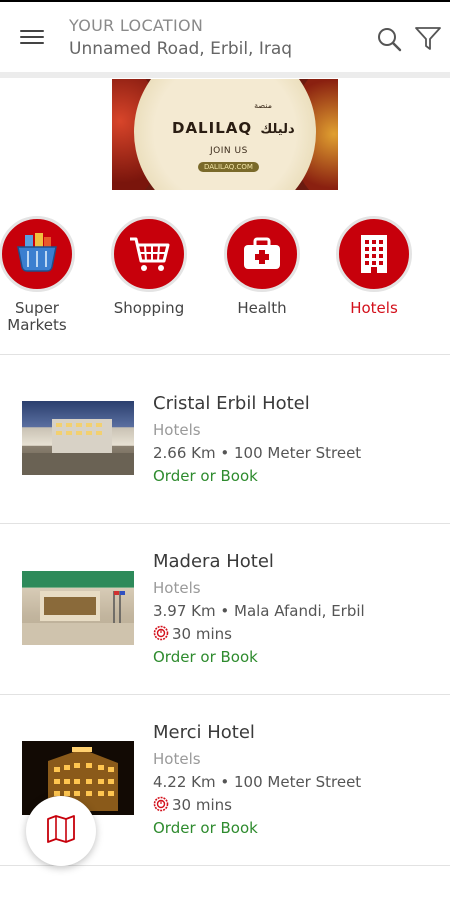 This screenshot has width=450, height=900. I want to click on category-label: Shopping, so click(149, 308).